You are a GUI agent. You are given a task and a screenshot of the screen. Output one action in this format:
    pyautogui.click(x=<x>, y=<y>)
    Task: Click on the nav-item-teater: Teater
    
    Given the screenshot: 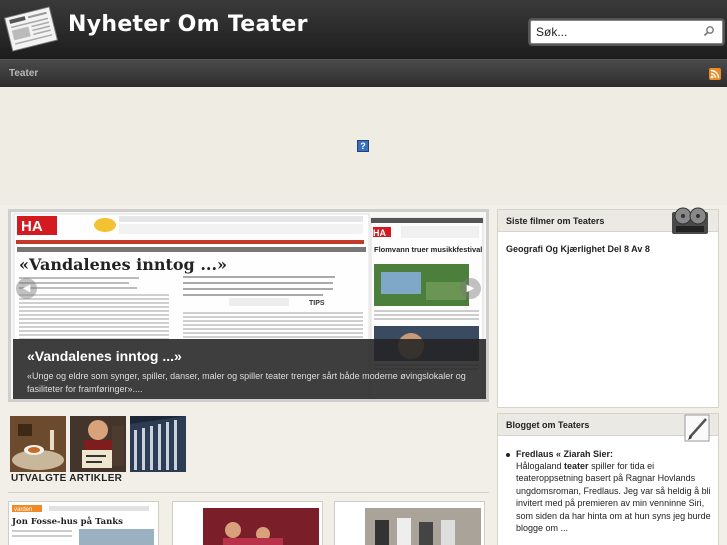 What is the action you would take?
    pyautogui.click(x=23, y=73)
    